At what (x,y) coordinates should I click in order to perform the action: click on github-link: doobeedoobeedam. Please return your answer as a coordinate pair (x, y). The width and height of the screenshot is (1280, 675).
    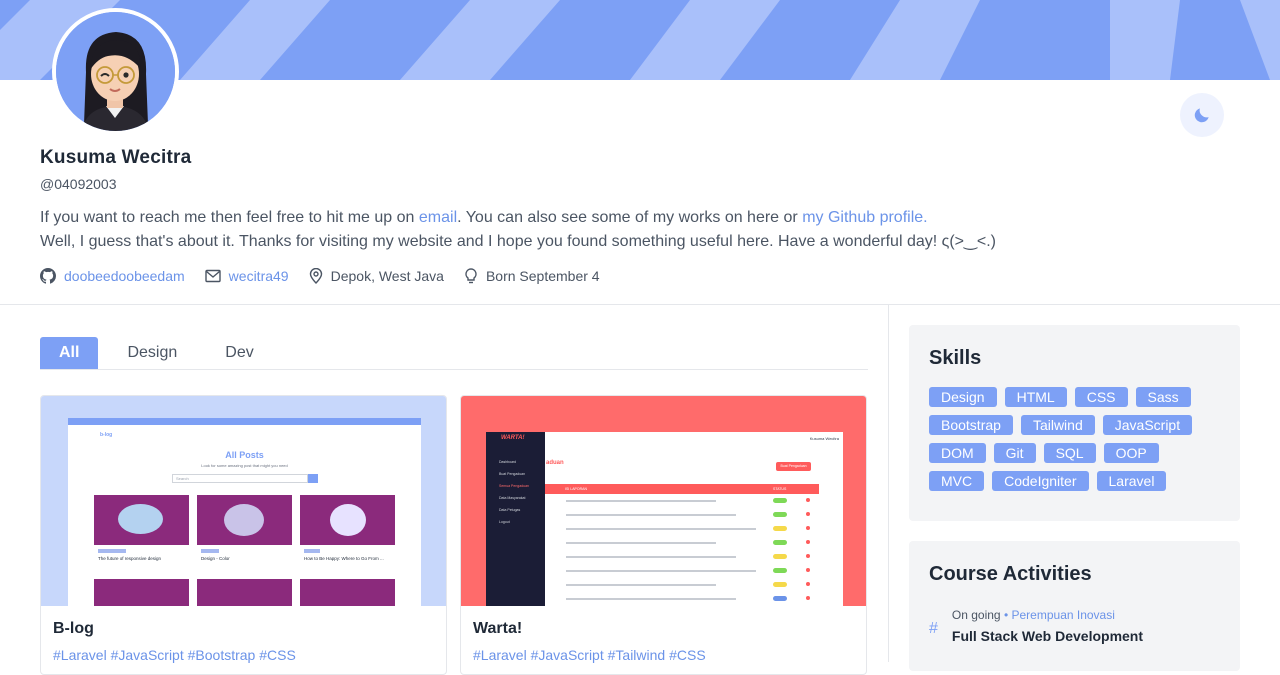
    Looking at the image, I should click on (124, 276).